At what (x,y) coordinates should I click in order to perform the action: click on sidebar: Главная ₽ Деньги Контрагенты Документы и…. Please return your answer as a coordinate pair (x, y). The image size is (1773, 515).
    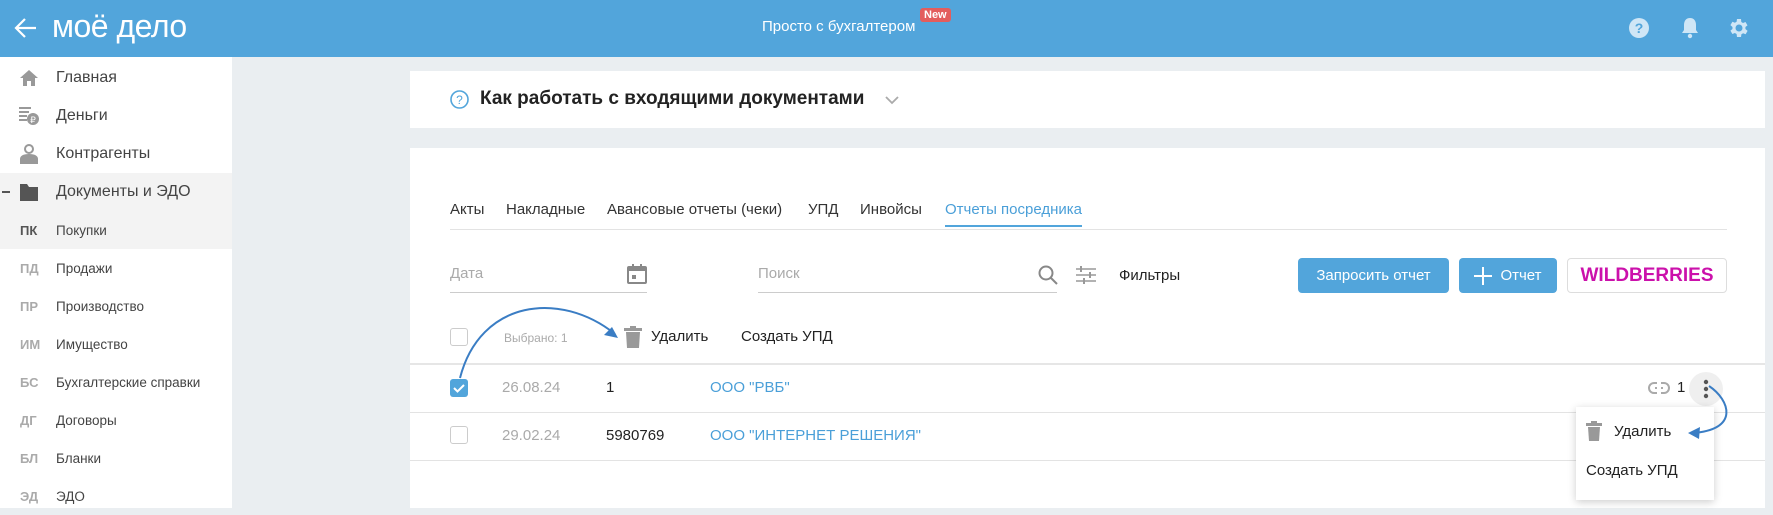
    Looking at the image, I should click on (116, 282).